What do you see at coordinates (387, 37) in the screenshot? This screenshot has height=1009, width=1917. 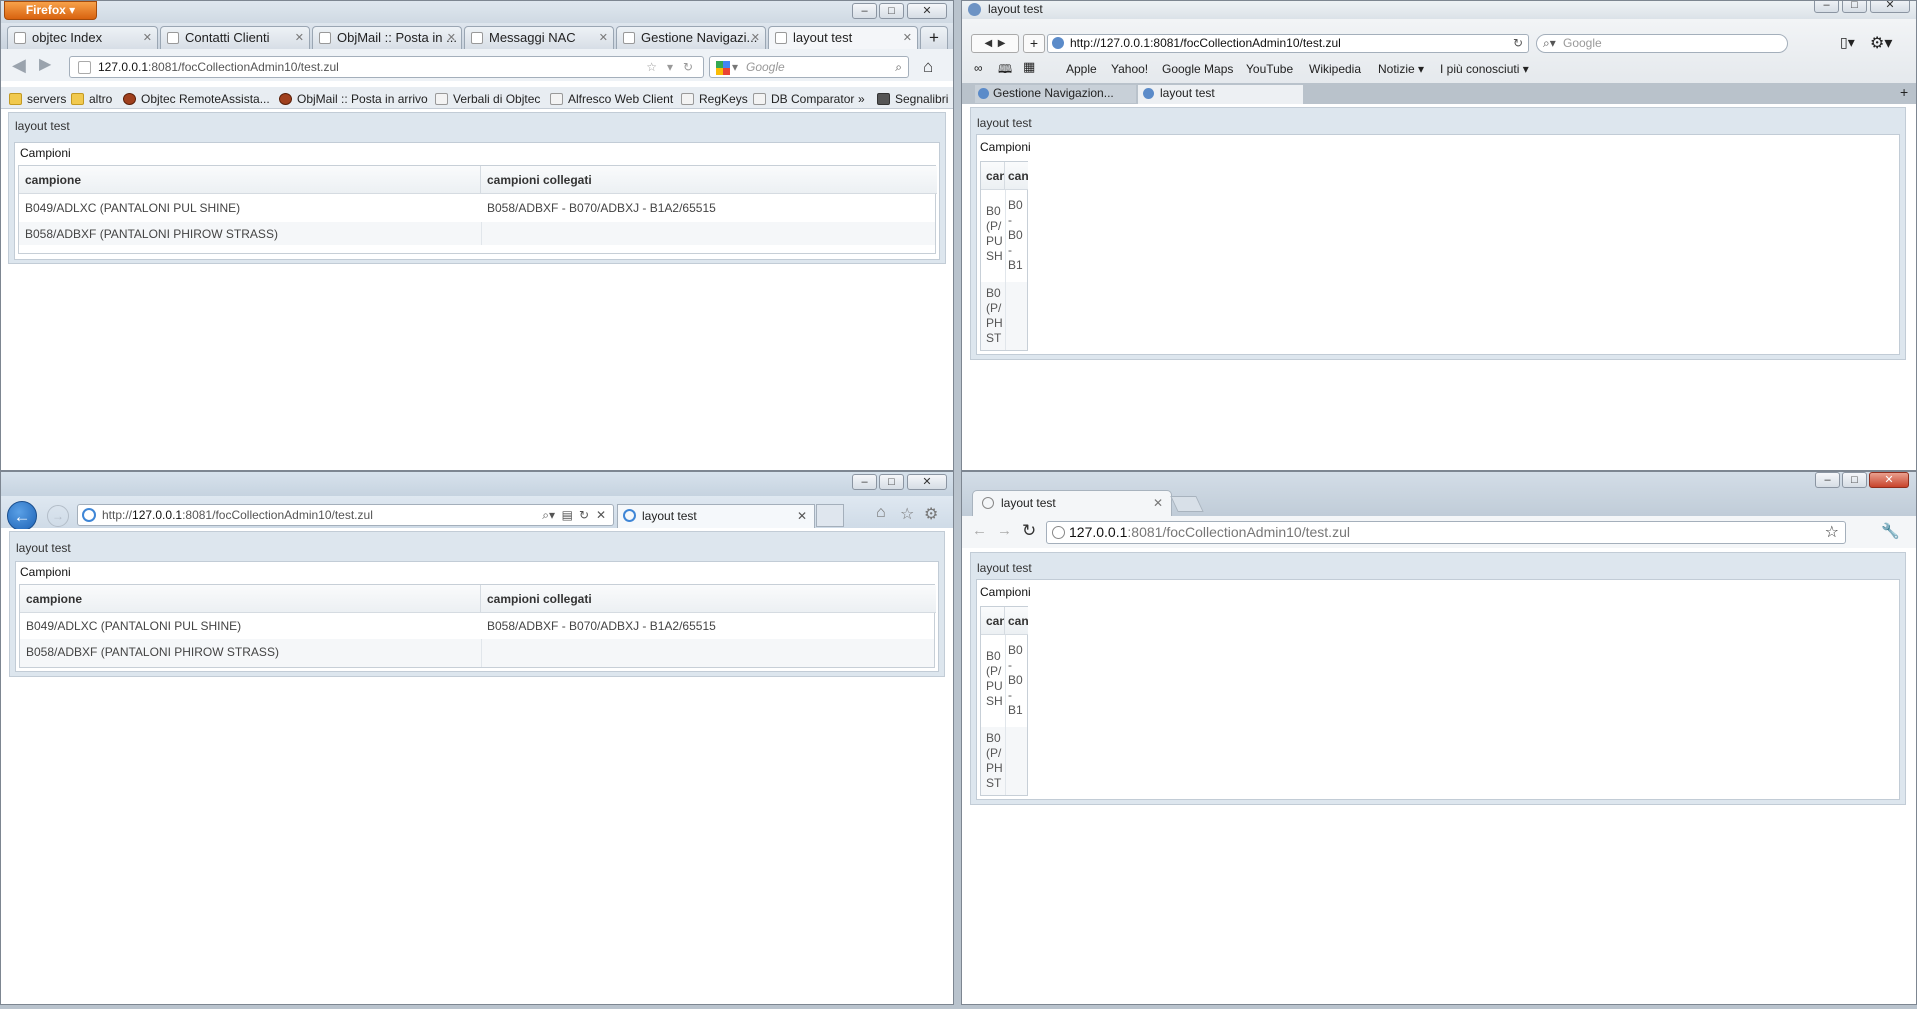 I see `tab-objmail: ObjMail :: Posta in ... ✕` at bounding box center [387, 37].